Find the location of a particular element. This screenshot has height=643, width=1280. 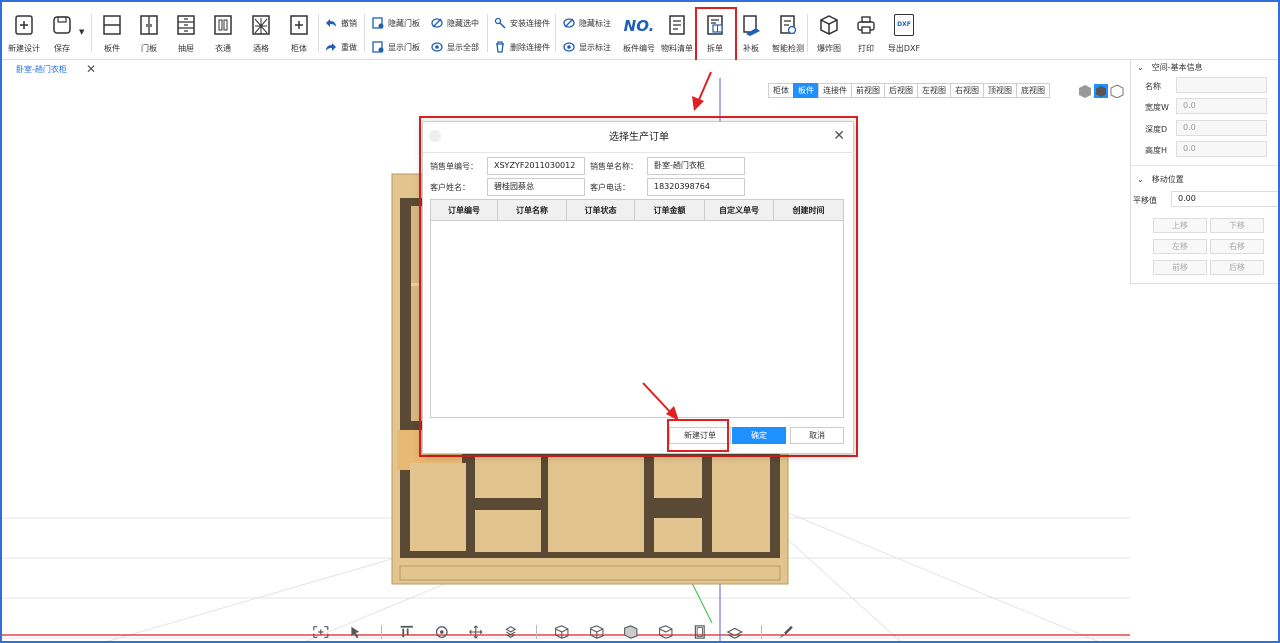

arrow-line-bottom is located at coordinates (657, 398).